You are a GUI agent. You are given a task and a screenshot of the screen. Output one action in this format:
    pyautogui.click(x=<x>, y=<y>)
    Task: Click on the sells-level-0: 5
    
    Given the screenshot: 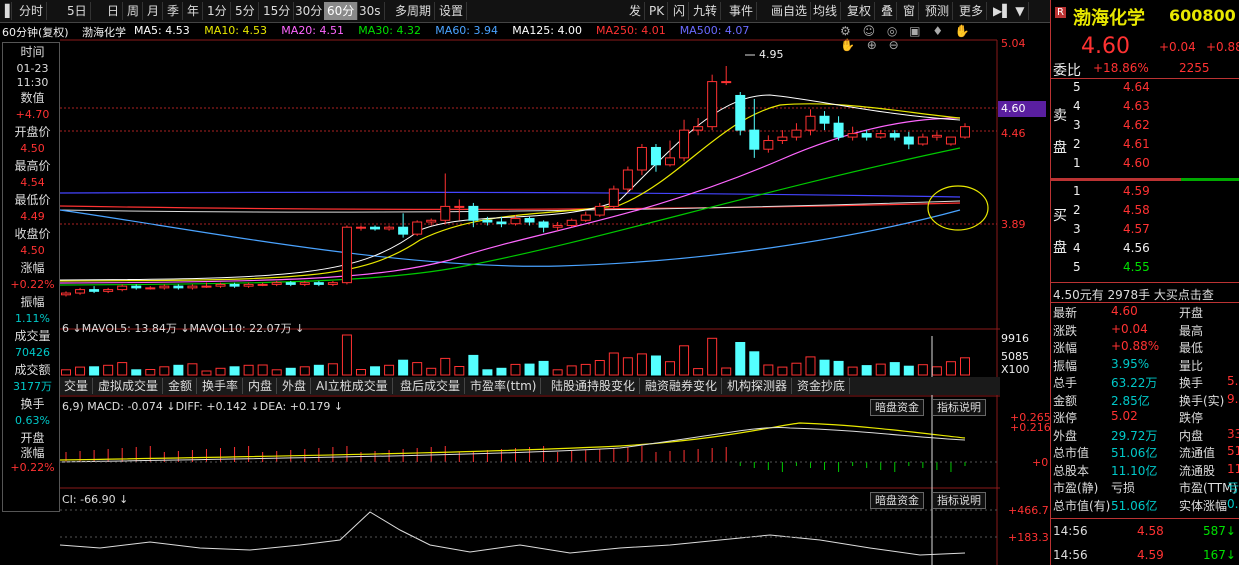 What is the action you would take?
    pyautogui.click(x=1077, y=87)
    